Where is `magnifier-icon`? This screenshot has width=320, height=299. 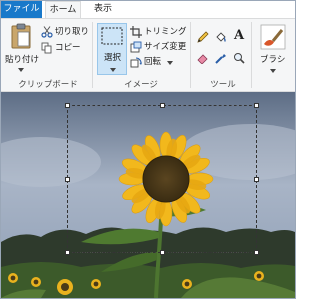
magnifier-icon is located at coordinates (239, 59).